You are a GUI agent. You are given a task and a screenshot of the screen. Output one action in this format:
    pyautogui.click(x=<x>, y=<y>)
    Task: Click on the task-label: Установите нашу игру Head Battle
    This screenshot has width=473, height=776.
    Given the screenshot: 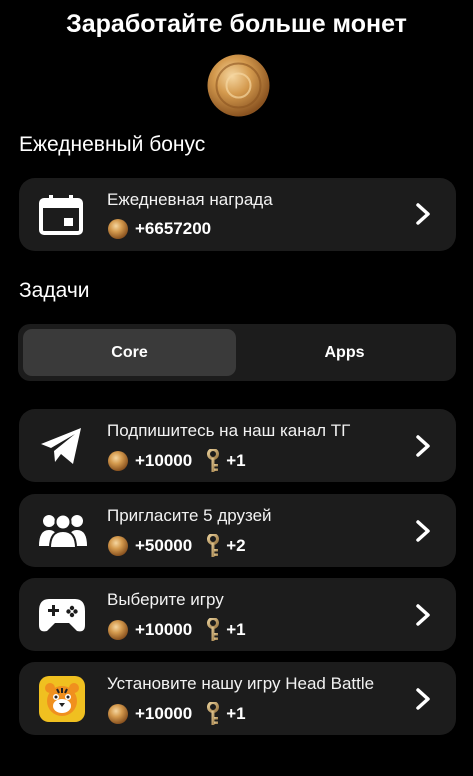 What is the action you would take?
    pyautogui.click(x=241, y=683)
    